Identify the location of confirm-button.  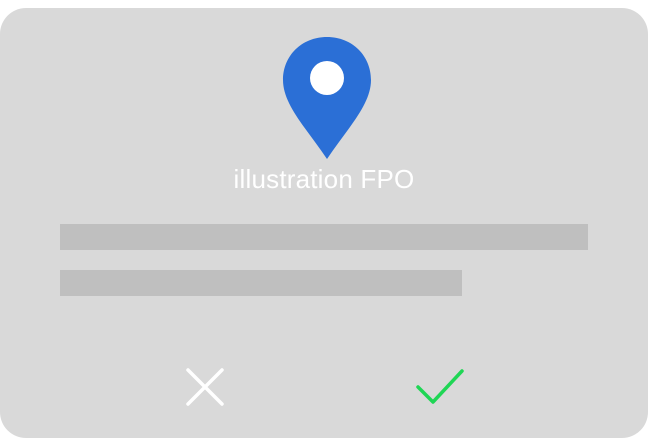
(440, 387).